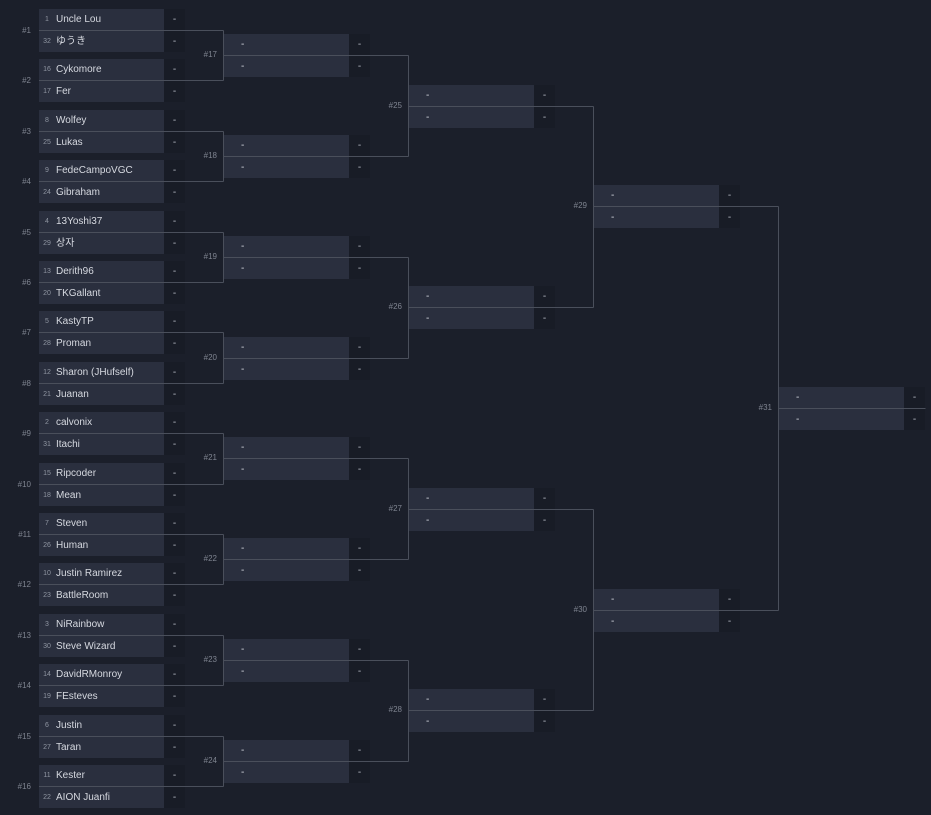 The image size is (931, 815). What do you see at coordinates (26, 181) in the screenshot?
I see `match-number-label: #4` at bounding box center [26, 181].